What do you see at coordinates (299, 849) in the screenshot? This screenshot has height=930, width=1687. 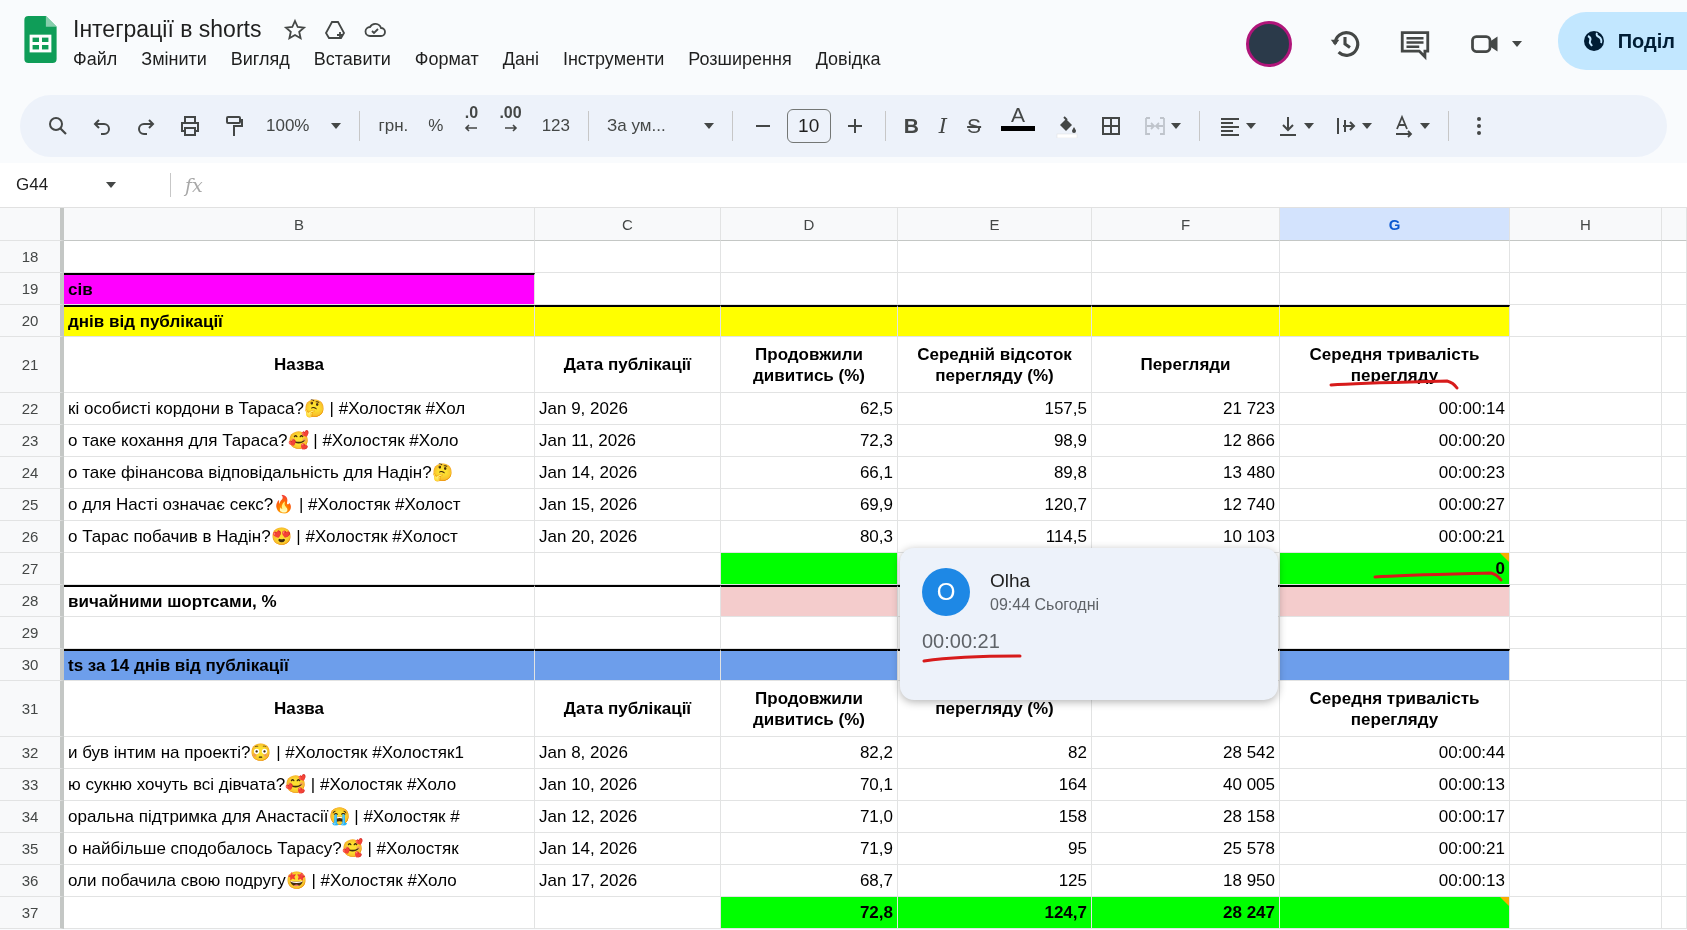 I see `table-cell: о найбільше сподобалось Тарасу?🥰 | #Холостяк` at bounding box center [299, 849].